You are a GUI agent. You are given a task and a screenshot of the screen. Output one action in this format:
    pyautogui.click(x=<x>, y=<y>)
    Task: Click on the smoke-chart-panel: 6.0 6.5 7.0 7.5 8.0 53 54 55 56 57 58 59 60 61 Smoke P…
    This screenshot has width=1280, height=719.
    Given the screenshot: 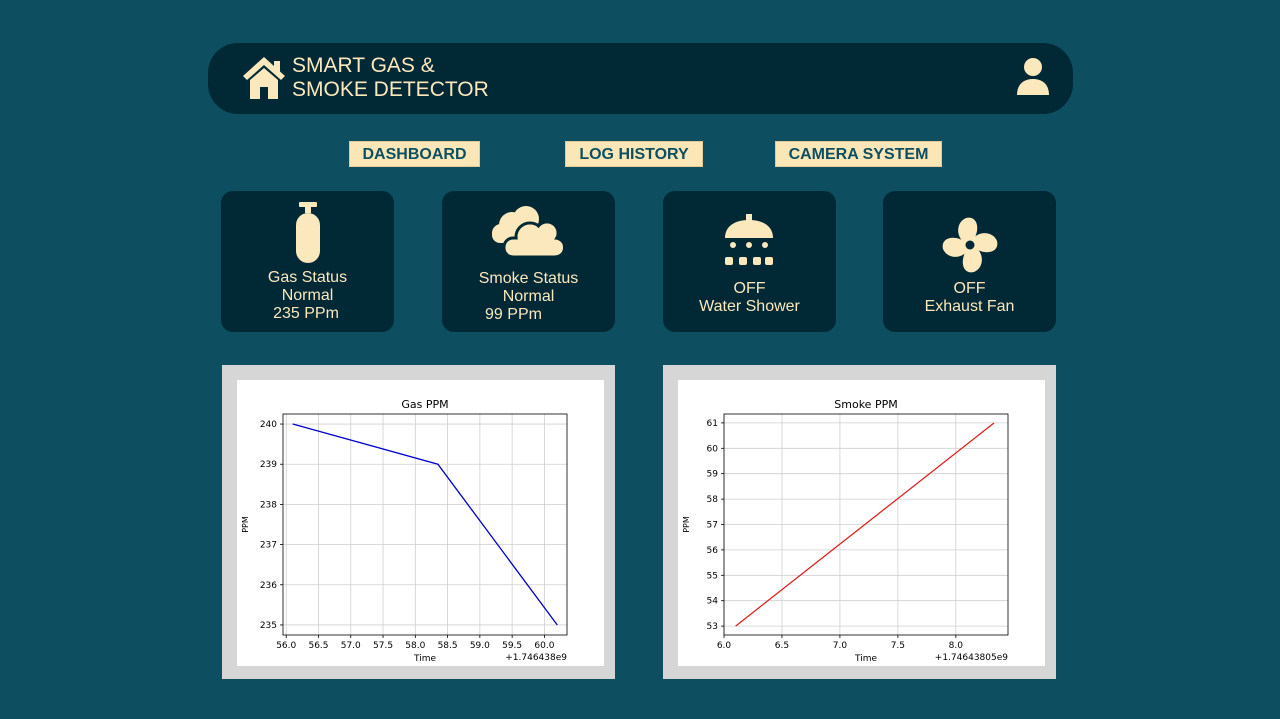 What is the action you would take?
    pyautogui.click(x=859, y=522)
    